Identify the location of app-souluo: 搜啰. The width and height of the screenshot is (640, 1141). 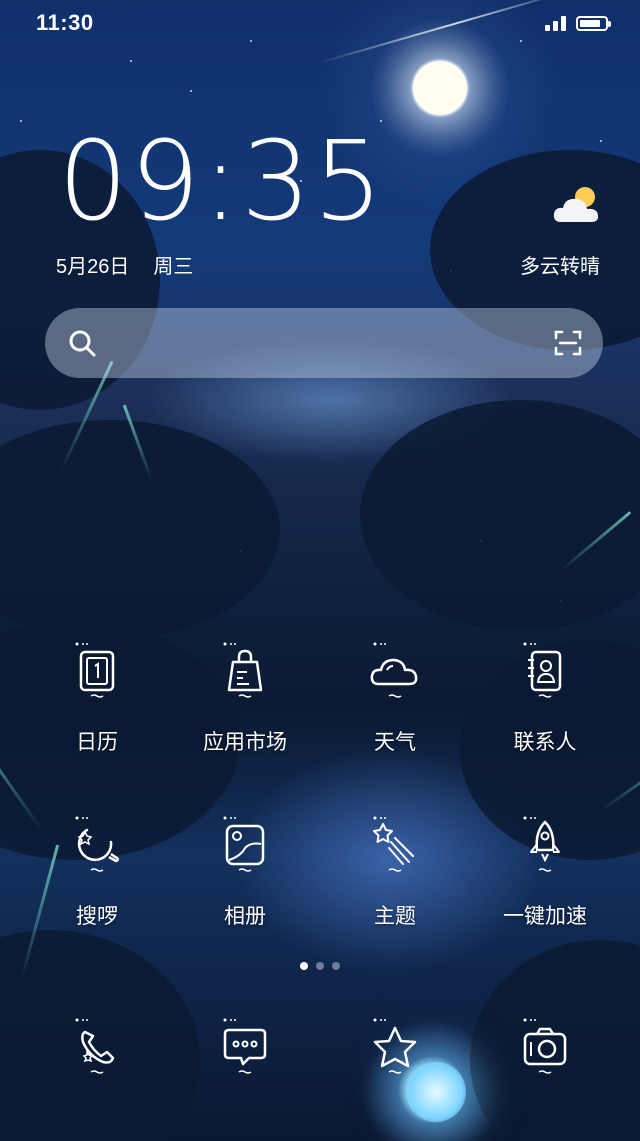
(97, 872).